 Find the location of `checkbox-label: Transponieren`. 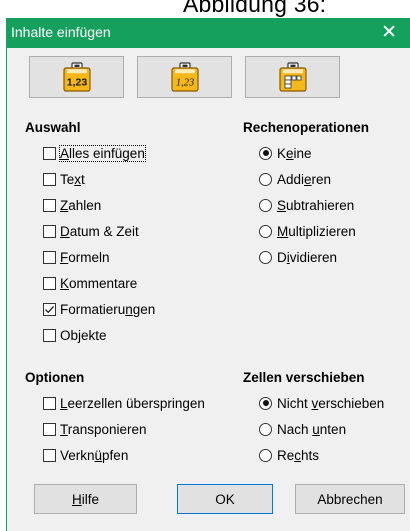

checkbox-label: Transponieren is located at coordinates (103, 429).